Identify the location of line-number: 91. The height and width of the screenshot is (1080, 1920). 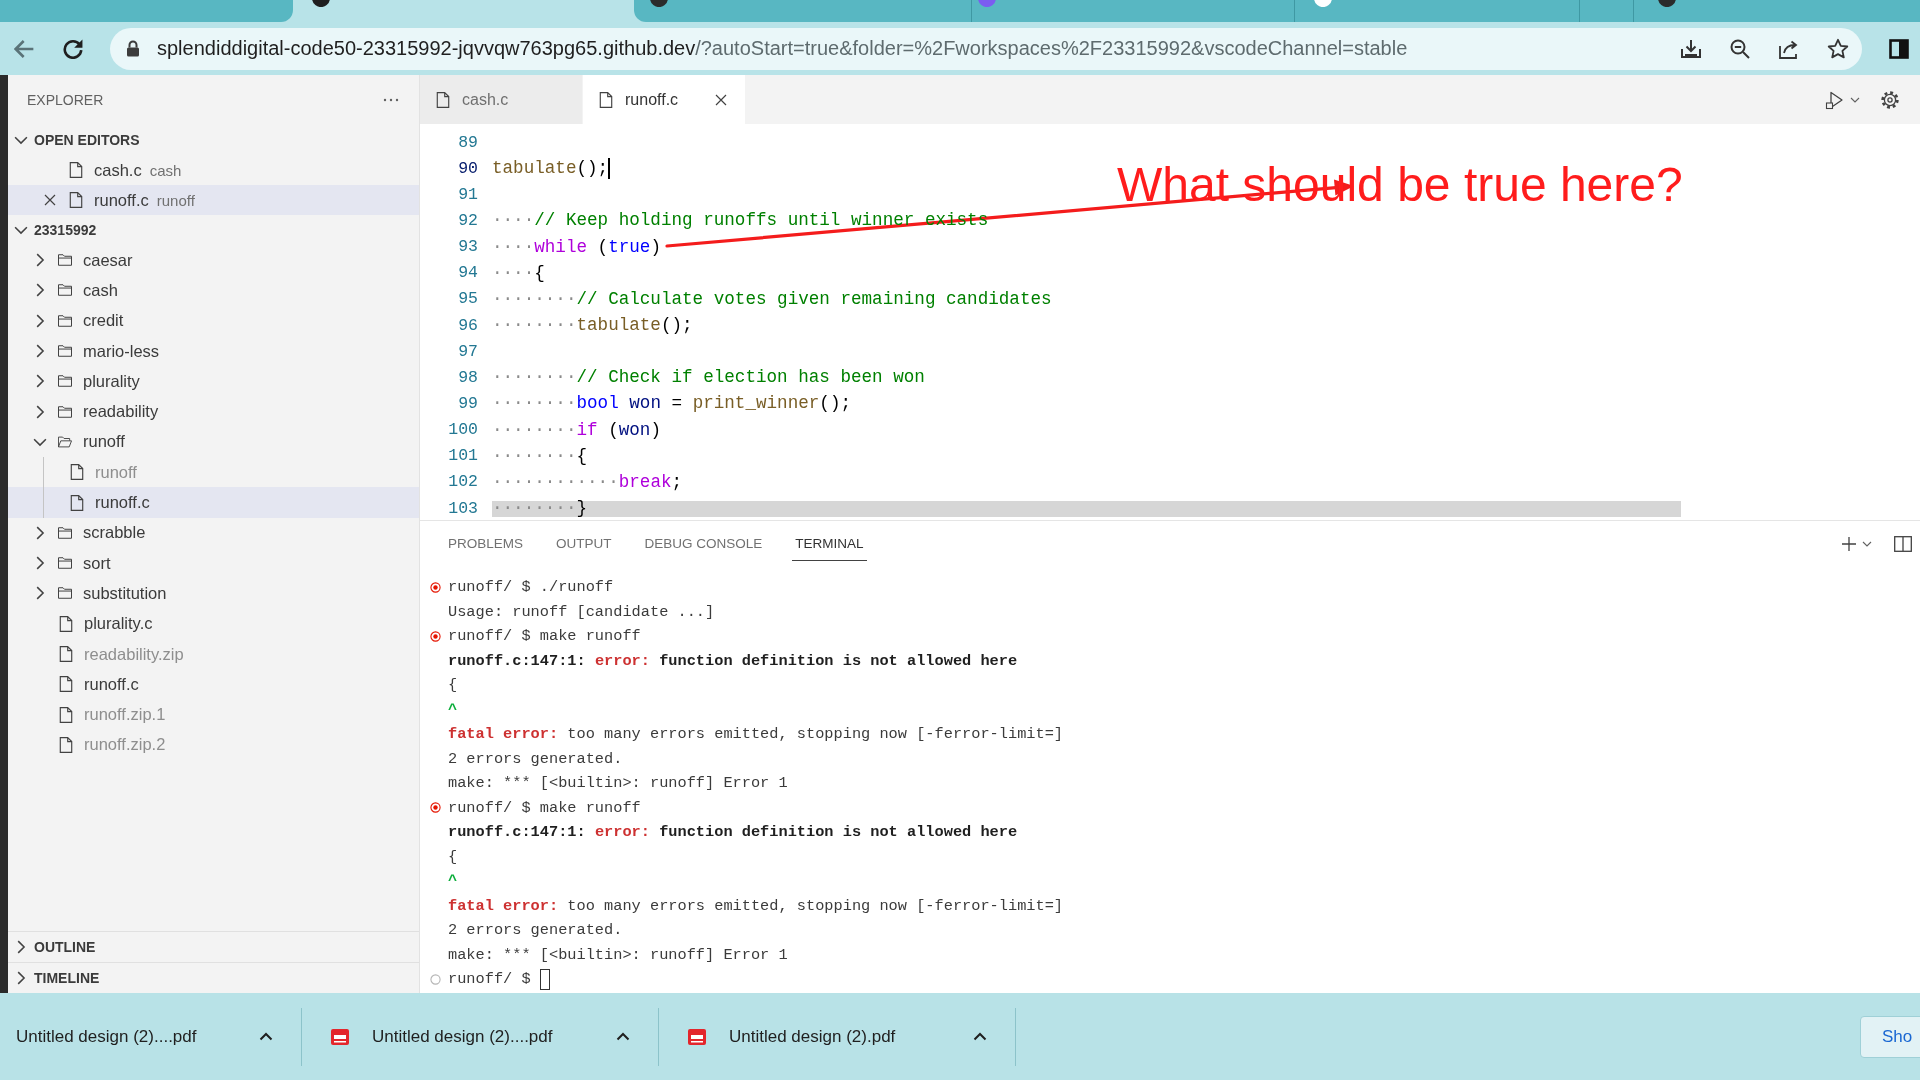
(467, 194).